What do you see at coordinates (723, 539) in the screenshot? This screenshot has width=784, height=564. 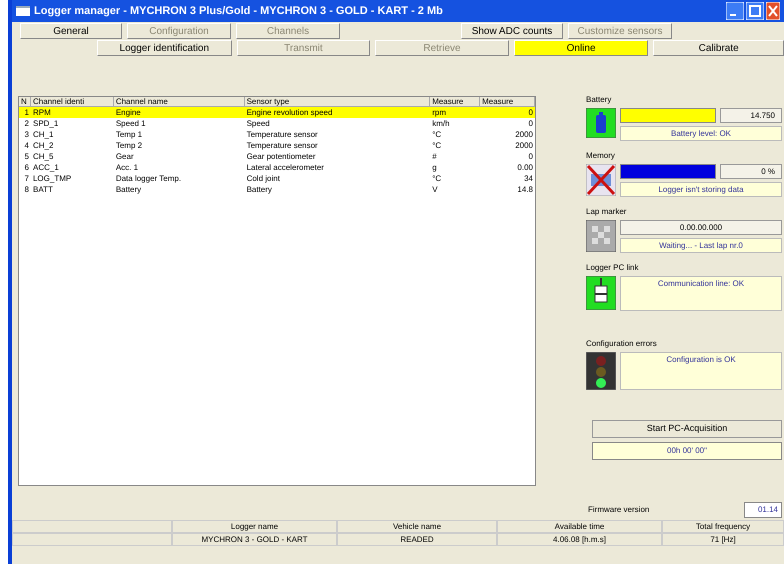 I see `status-value: 71 [Hz]` at bounding box center [723, 539].